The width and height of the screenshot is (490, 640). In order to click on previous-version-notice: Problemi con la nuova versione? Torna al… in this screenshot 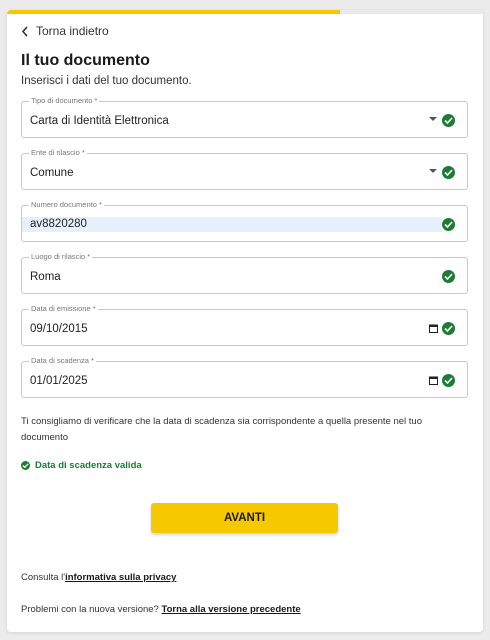, I will do `click(161, 609)`.